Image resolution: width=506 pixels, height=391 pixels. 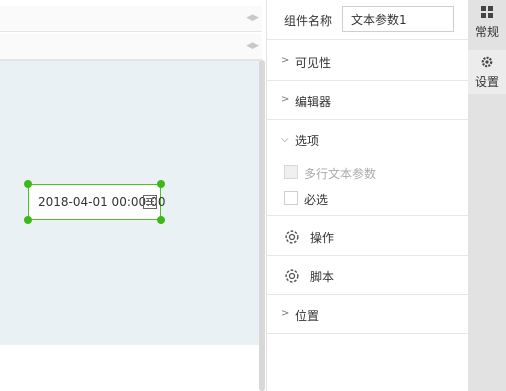 What do you see at coordinates (368, 275) in the screenshot?
I see `section-script: 脚本` at bounding box center [368, 275].